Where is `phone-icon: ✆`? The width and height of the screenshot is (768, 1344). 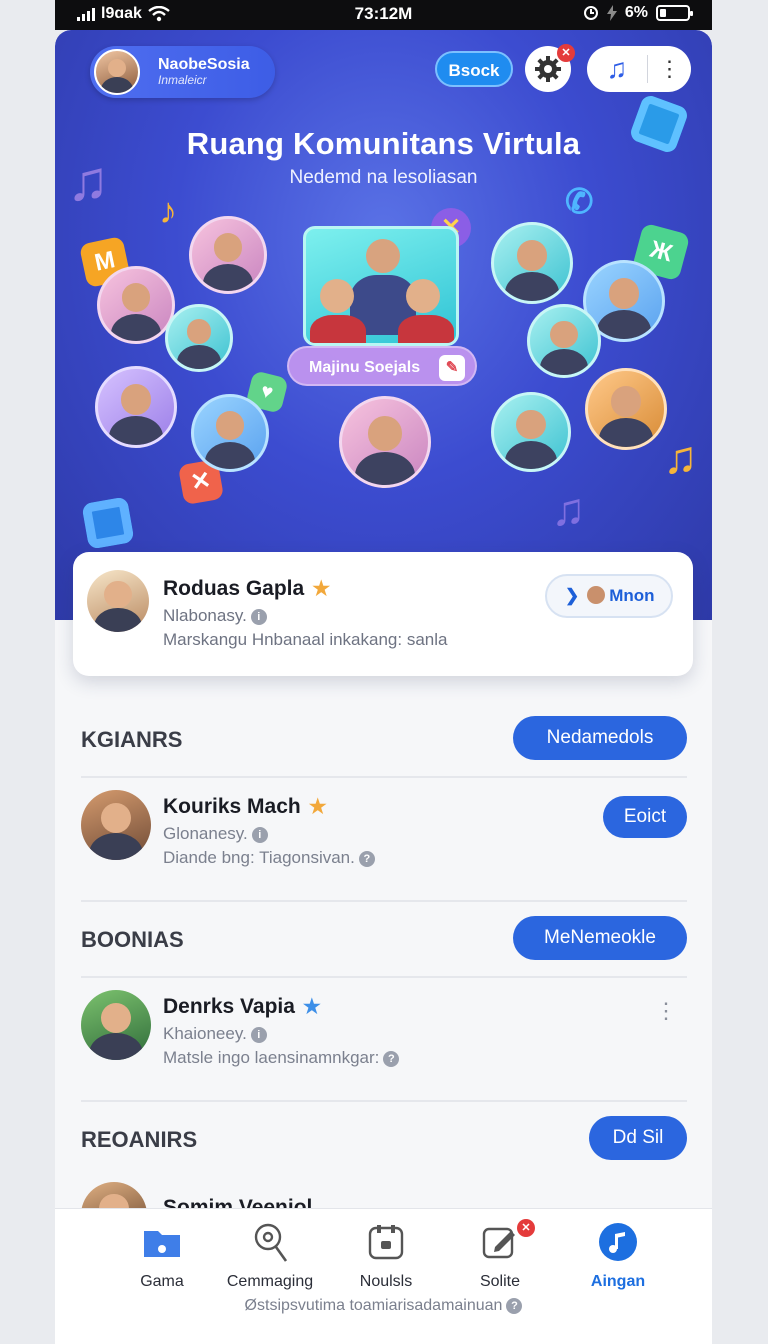 phone-icon: ✆ is located at coordinates (579, 202).